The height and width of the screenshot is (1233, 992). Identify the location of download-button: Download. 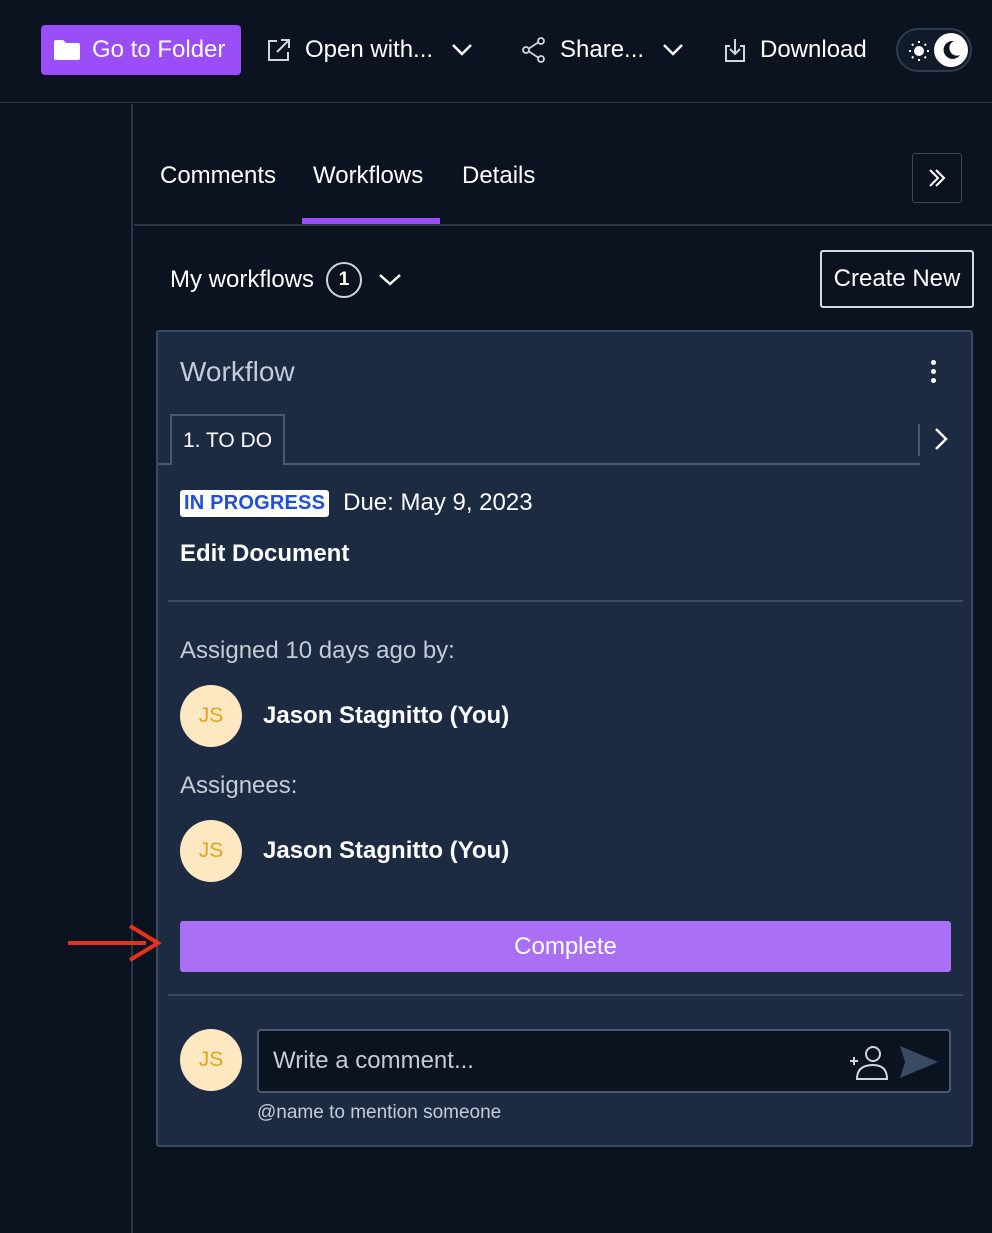
(794, 50).